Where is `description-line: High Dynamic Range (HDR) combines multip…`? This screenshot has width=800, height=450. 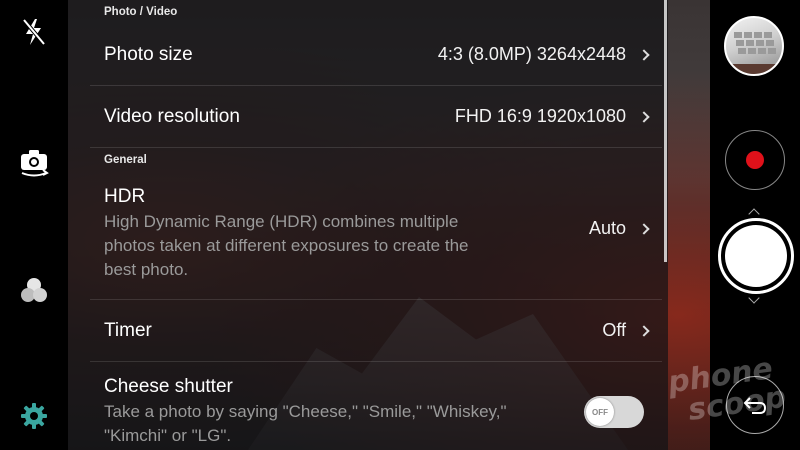
description-line: High Dynamic Range (HDR) combines multip… is located at coordinates (281, 221).